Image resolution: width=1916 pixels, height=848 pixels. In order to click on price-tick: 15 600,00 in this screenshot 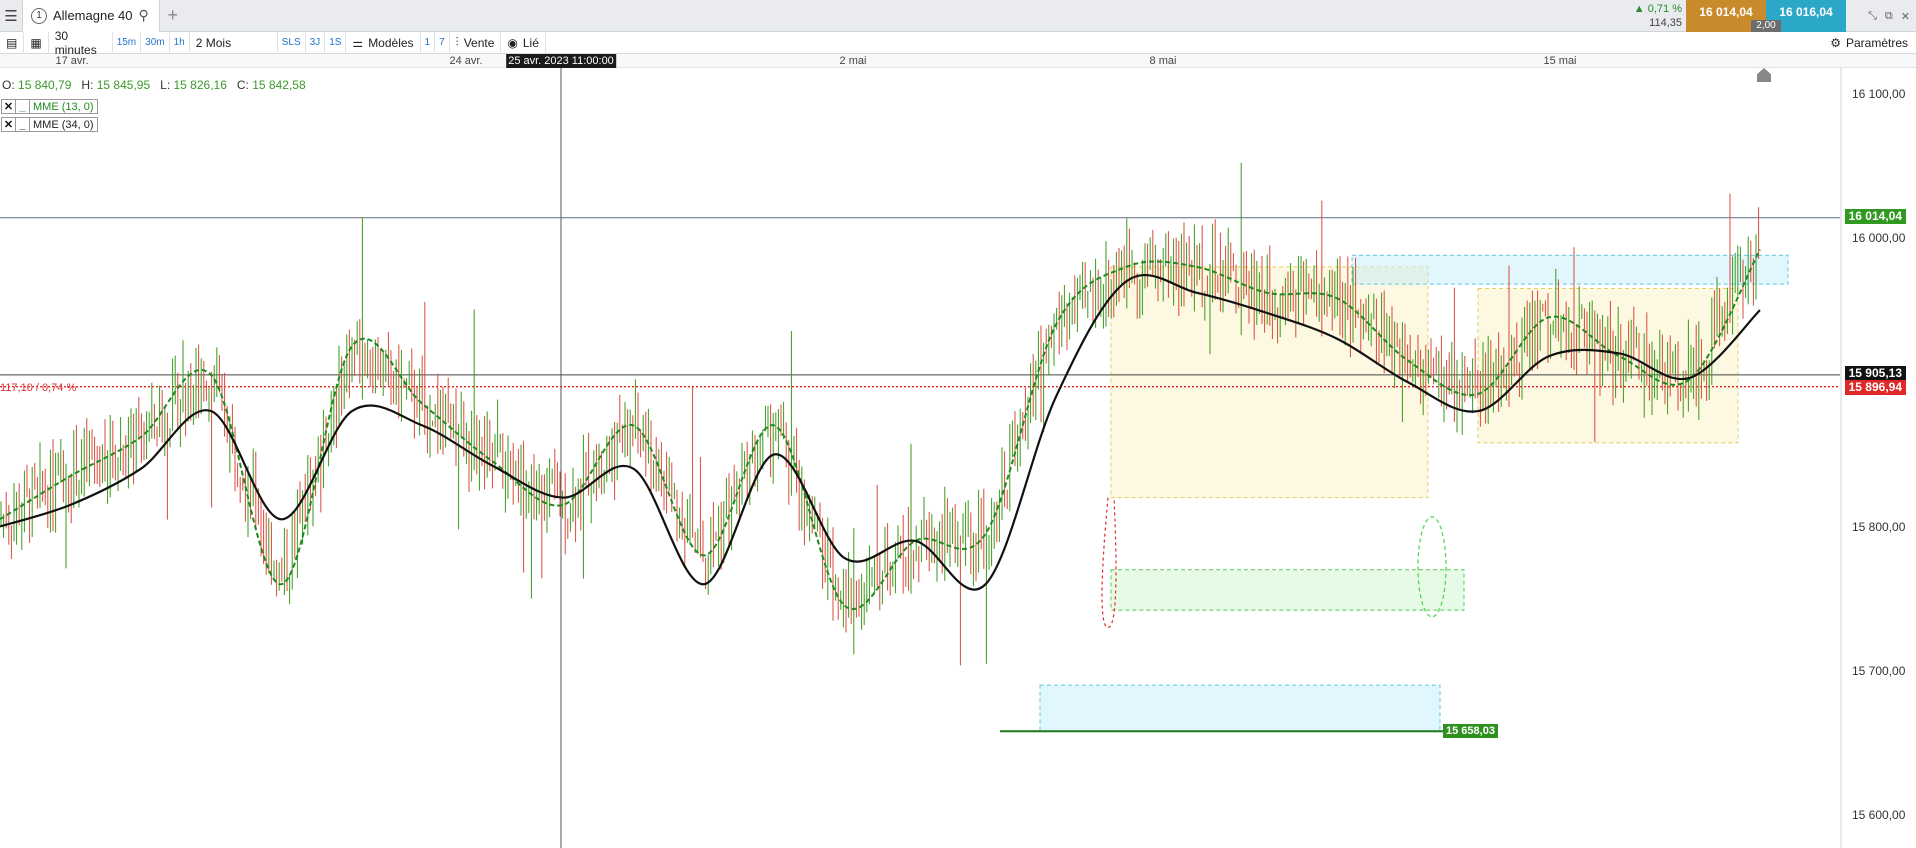, I will do `click(1879, 815)`.